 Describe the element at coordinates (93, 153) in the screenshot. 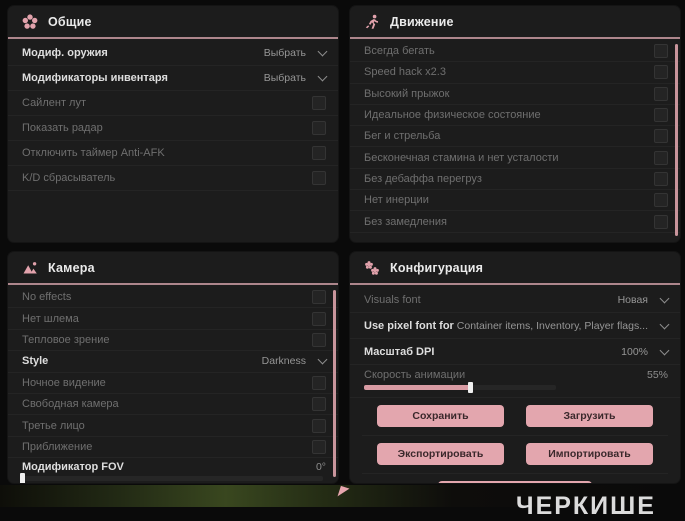

I see `setting-label: Отключить таймер Anti-AFK` at that location.